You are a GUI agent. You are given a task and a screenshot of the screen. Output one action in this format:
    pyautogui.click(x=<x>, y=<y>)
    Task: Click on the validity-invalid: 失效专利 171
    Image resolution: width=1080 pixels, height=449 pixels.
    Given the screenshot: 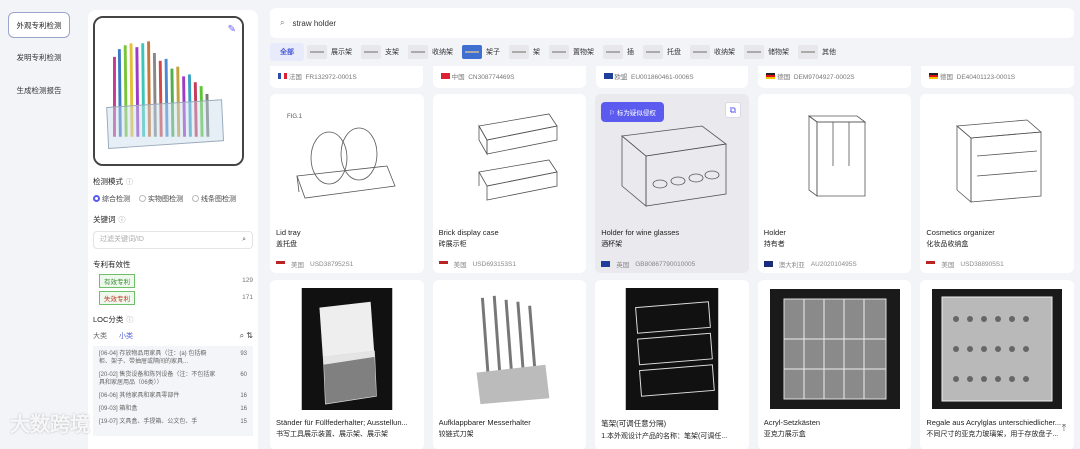 What is the action you would take?
    pyautogui.click(x=173, y=297)
    